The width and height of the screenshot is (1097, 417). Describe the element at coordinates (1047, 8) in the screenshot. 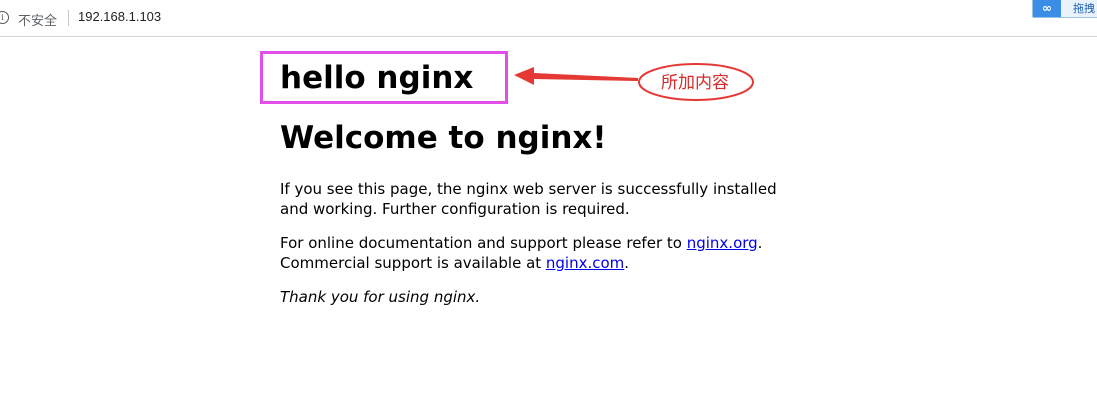

I see `extension-logo-icon: ∞` at that location.